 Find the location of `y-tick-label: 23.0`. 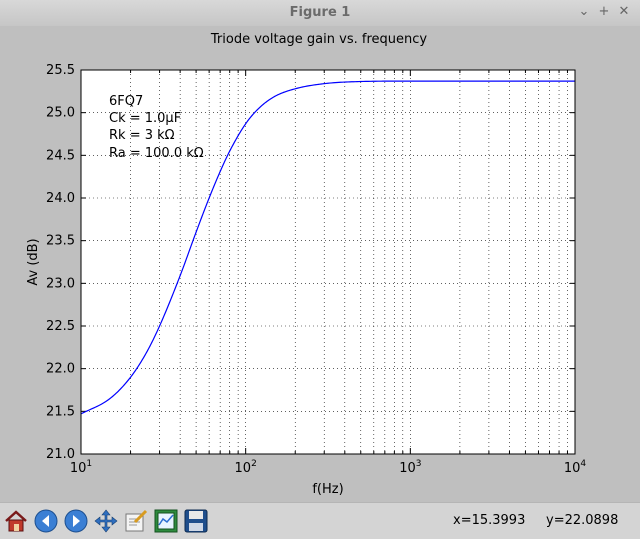

y-tick-label: 23.0 is located at coordinates (60, 283).